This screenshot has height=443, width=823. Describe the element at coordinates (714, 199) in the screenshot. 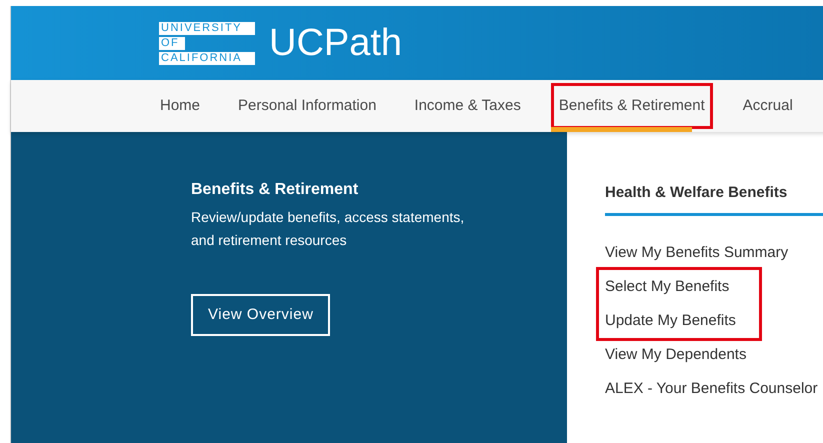

I see `section-heading: Health & Welfare Benefits` at that location.